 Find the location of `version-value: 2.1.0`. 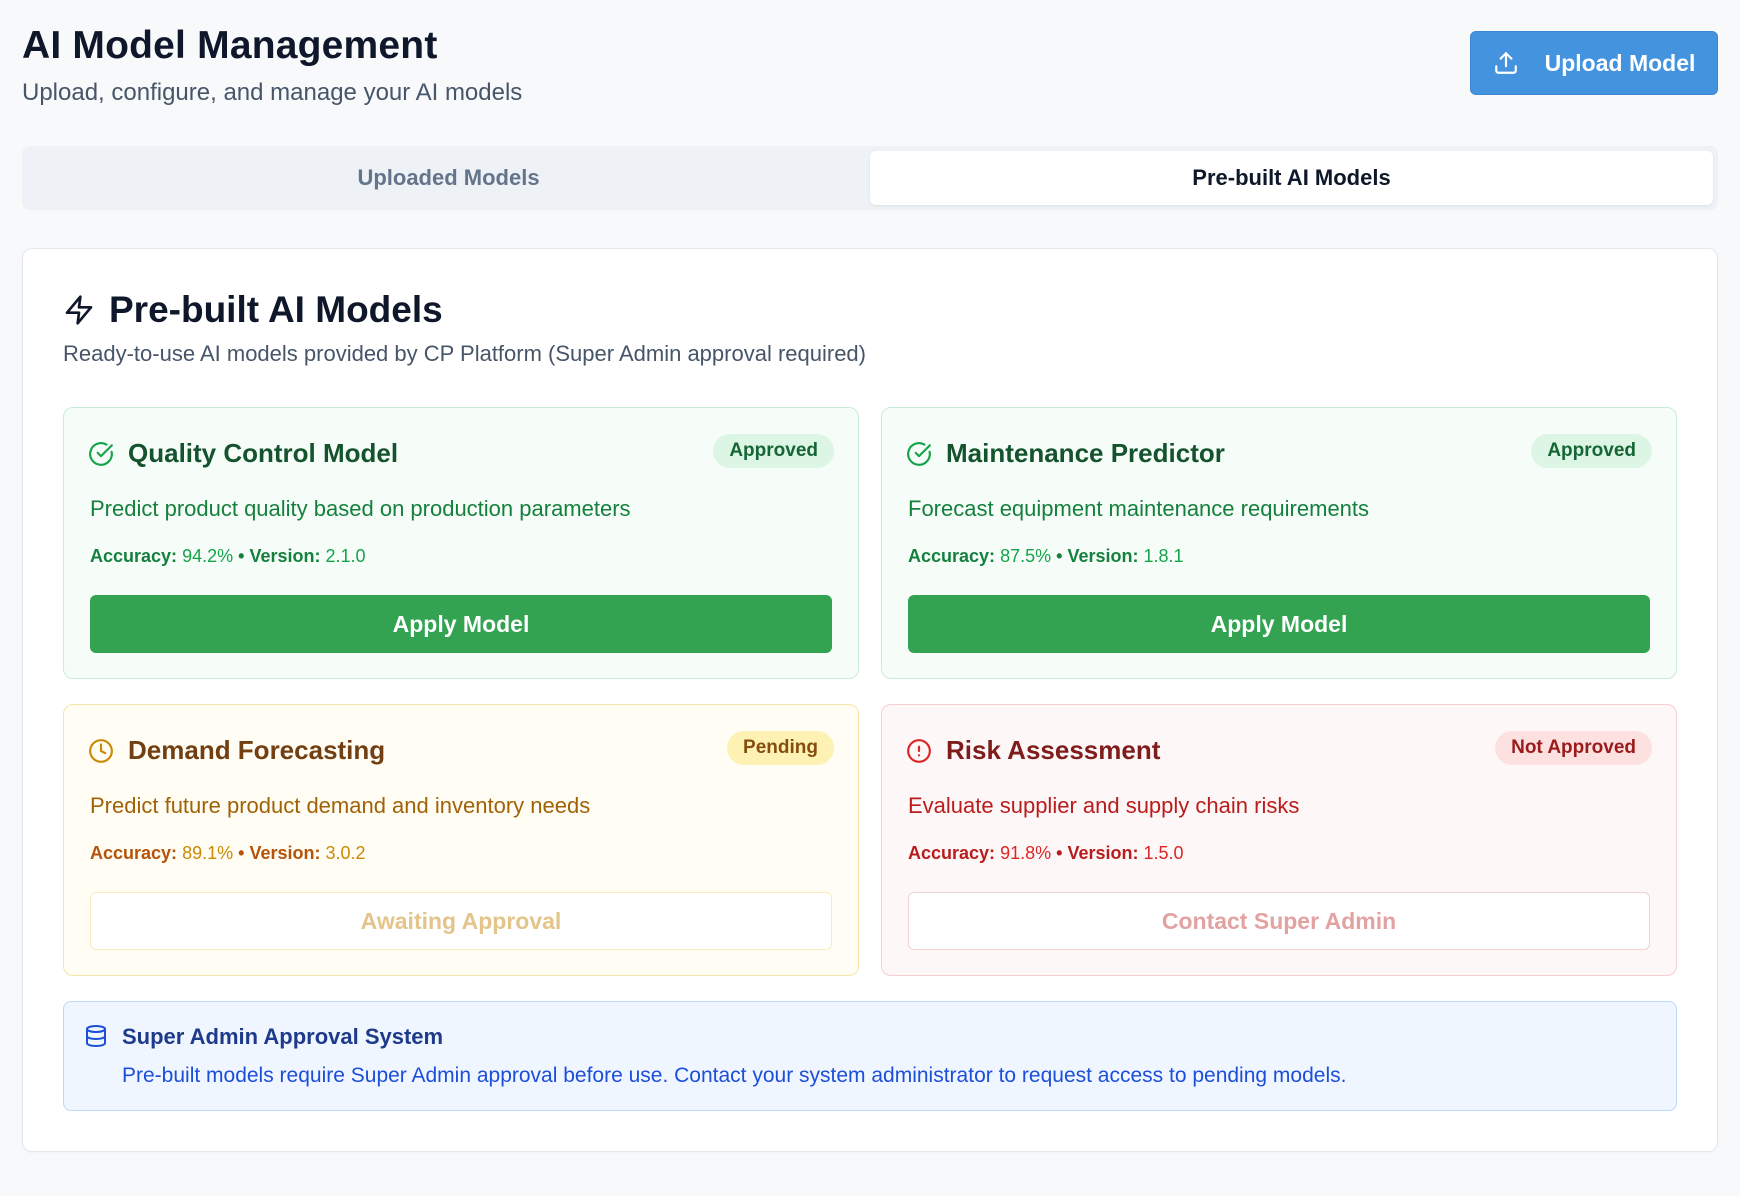

version-value: 2.1.0 is located at coordinates (345, 556).